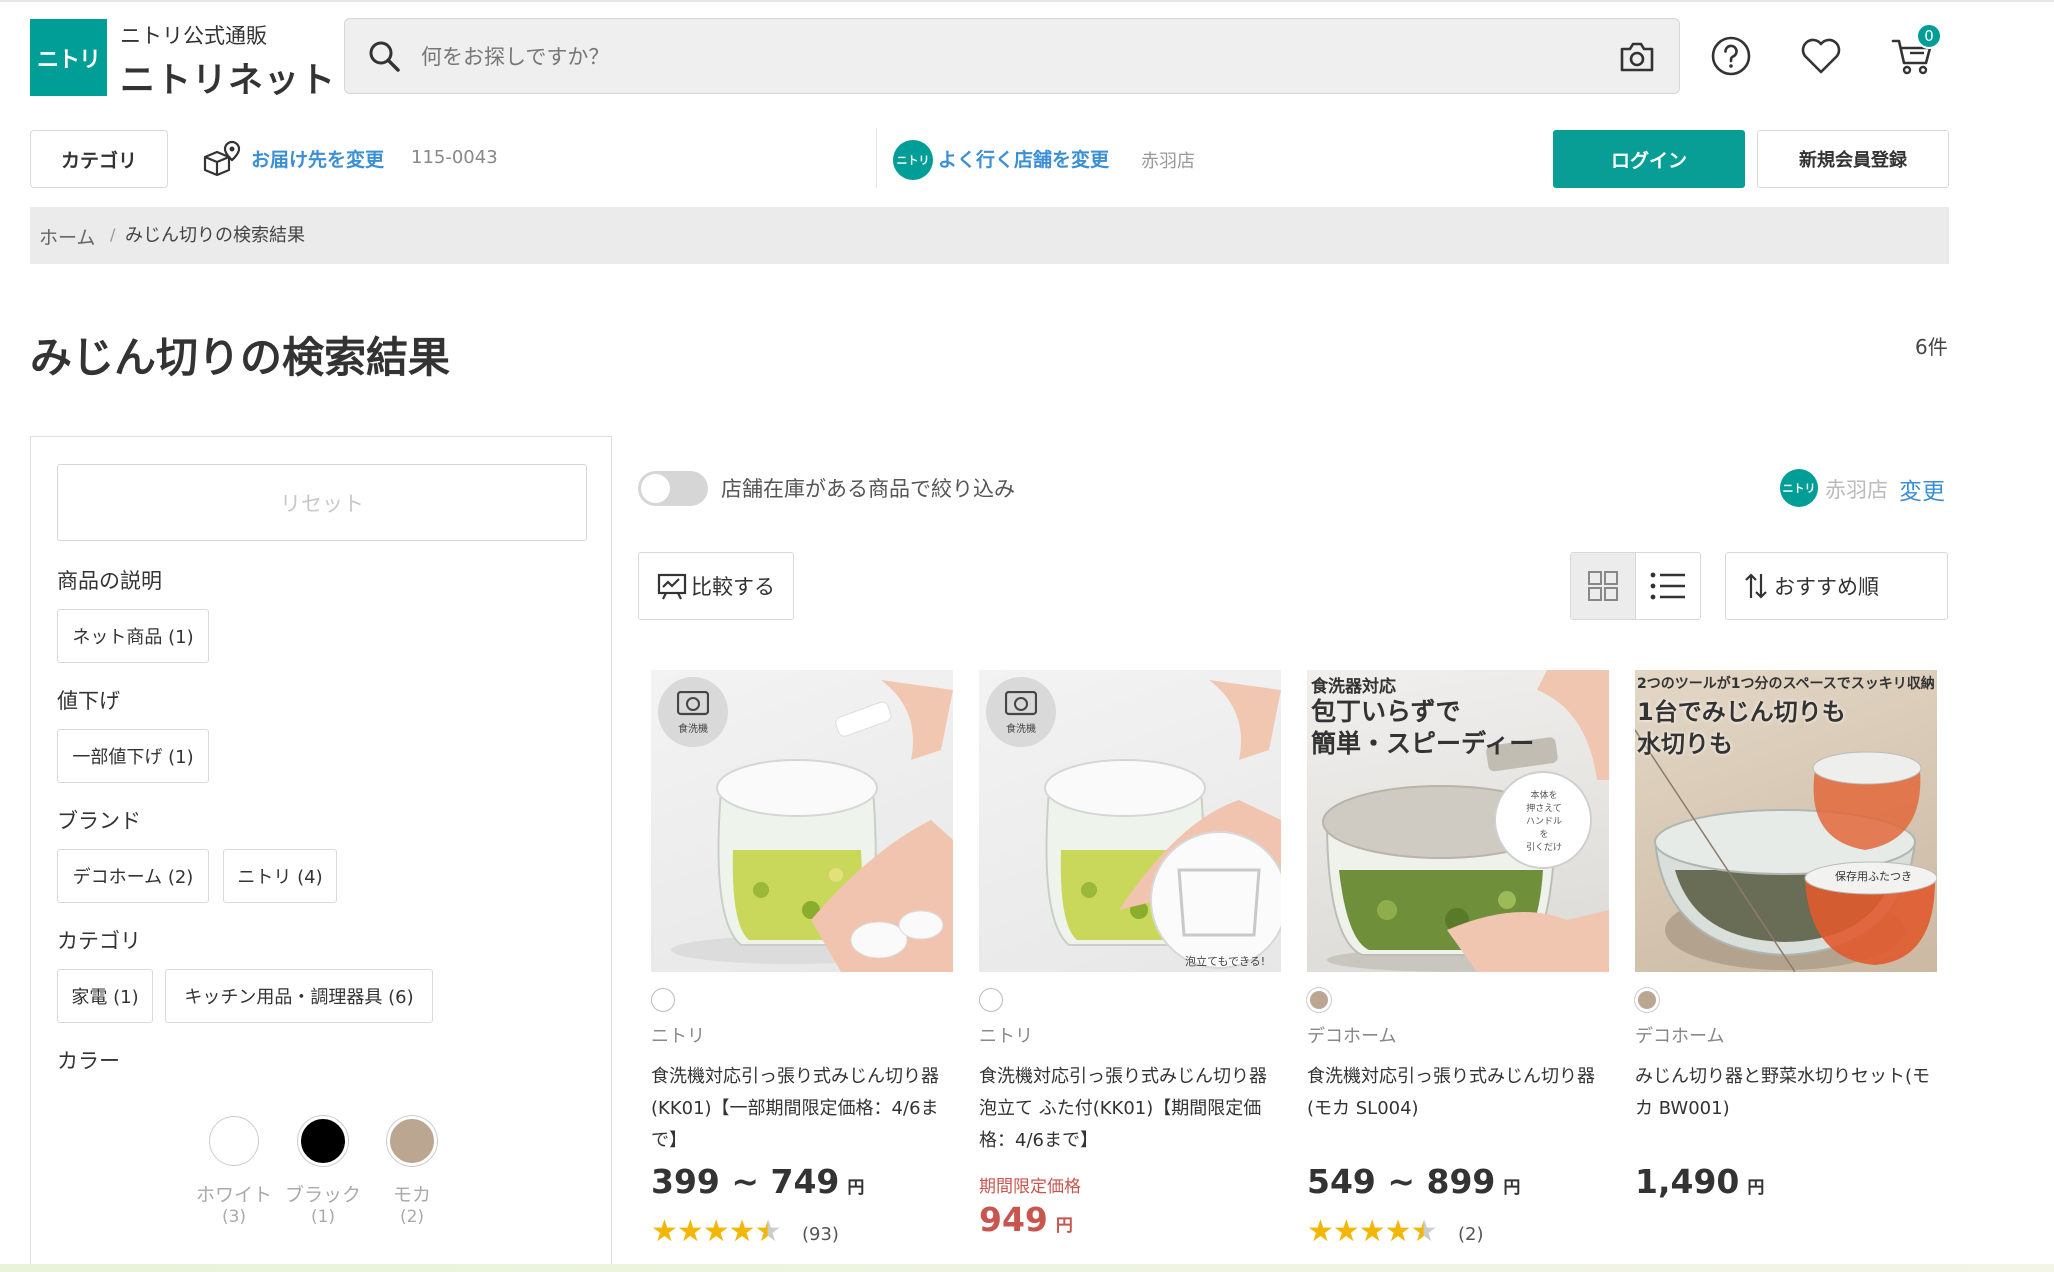 The image size is (2054, 1272). What do you see at coordinates (88, 701) in the screenshot?
I see `filter-heading-discount: 値下げ` at bounding box center [88, 701].